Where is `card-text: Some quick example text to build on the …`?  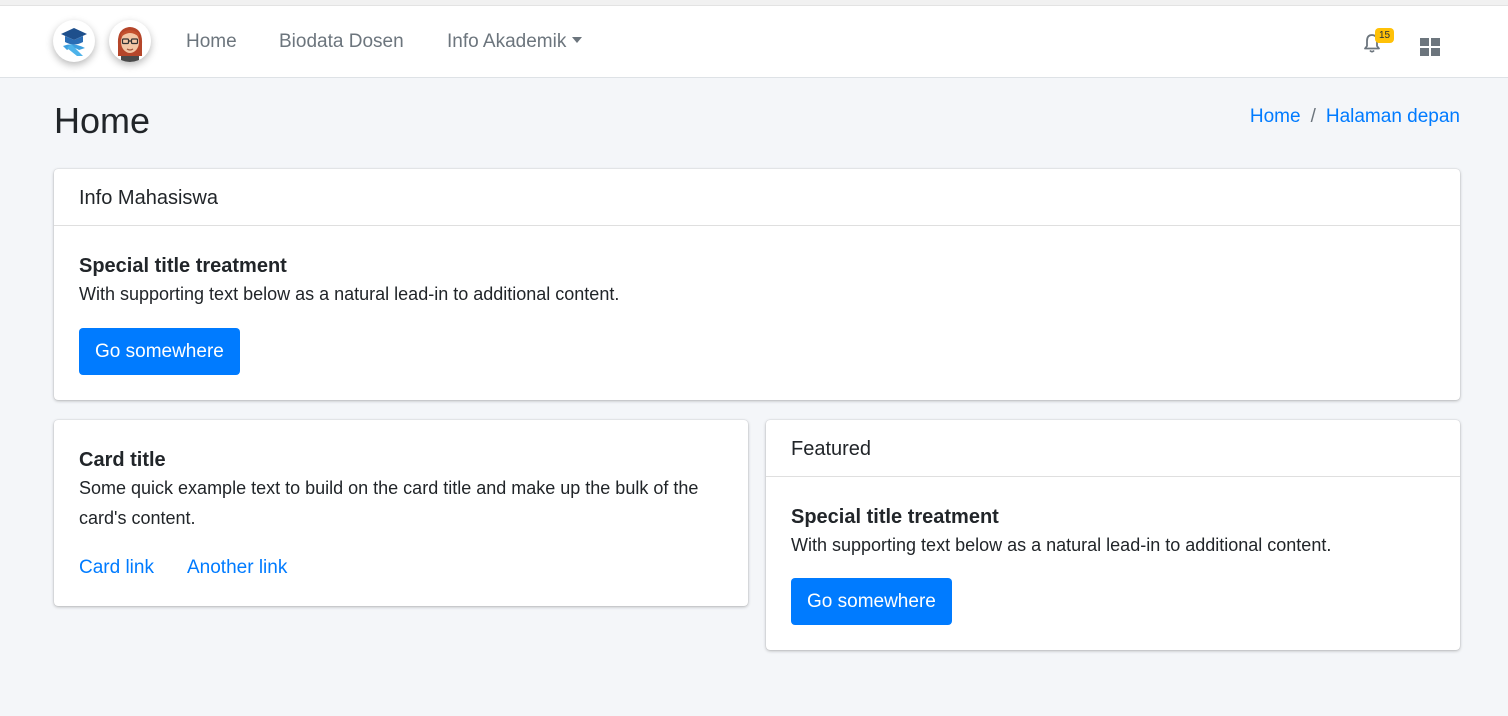
card-text: Some quick example text to build on the … is located at coordinates (389, 503).